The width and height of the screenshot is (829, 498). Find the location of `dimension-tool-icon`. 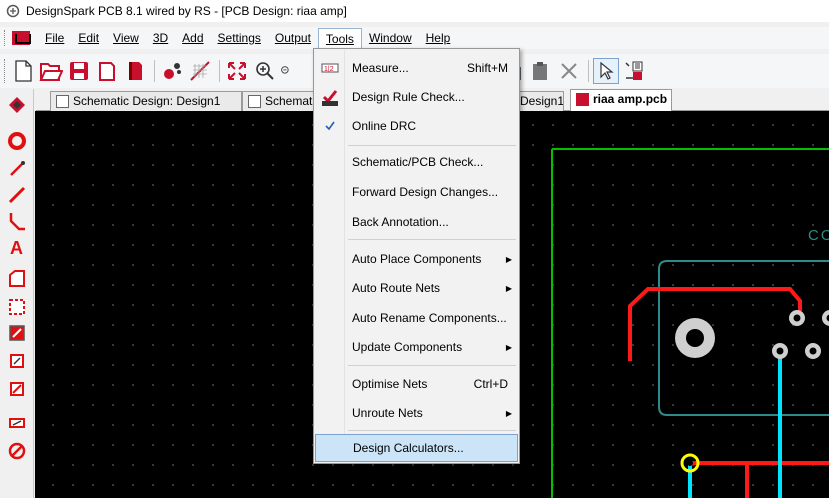

dimension-tool-icon is located at coordinates (17, 423).